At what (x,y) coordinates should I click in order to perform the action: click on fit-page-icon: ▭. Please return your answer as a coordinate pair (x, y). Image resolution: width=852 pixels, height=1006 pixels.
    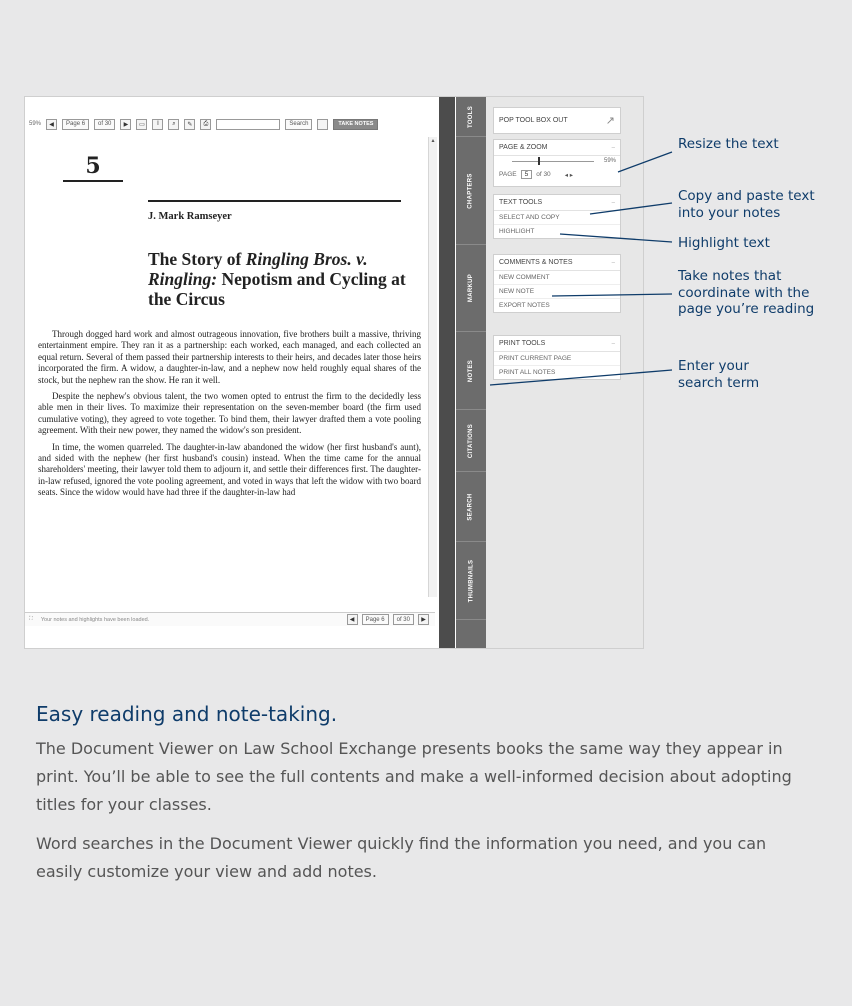
    Looking at the image, I should click on (142, 124).